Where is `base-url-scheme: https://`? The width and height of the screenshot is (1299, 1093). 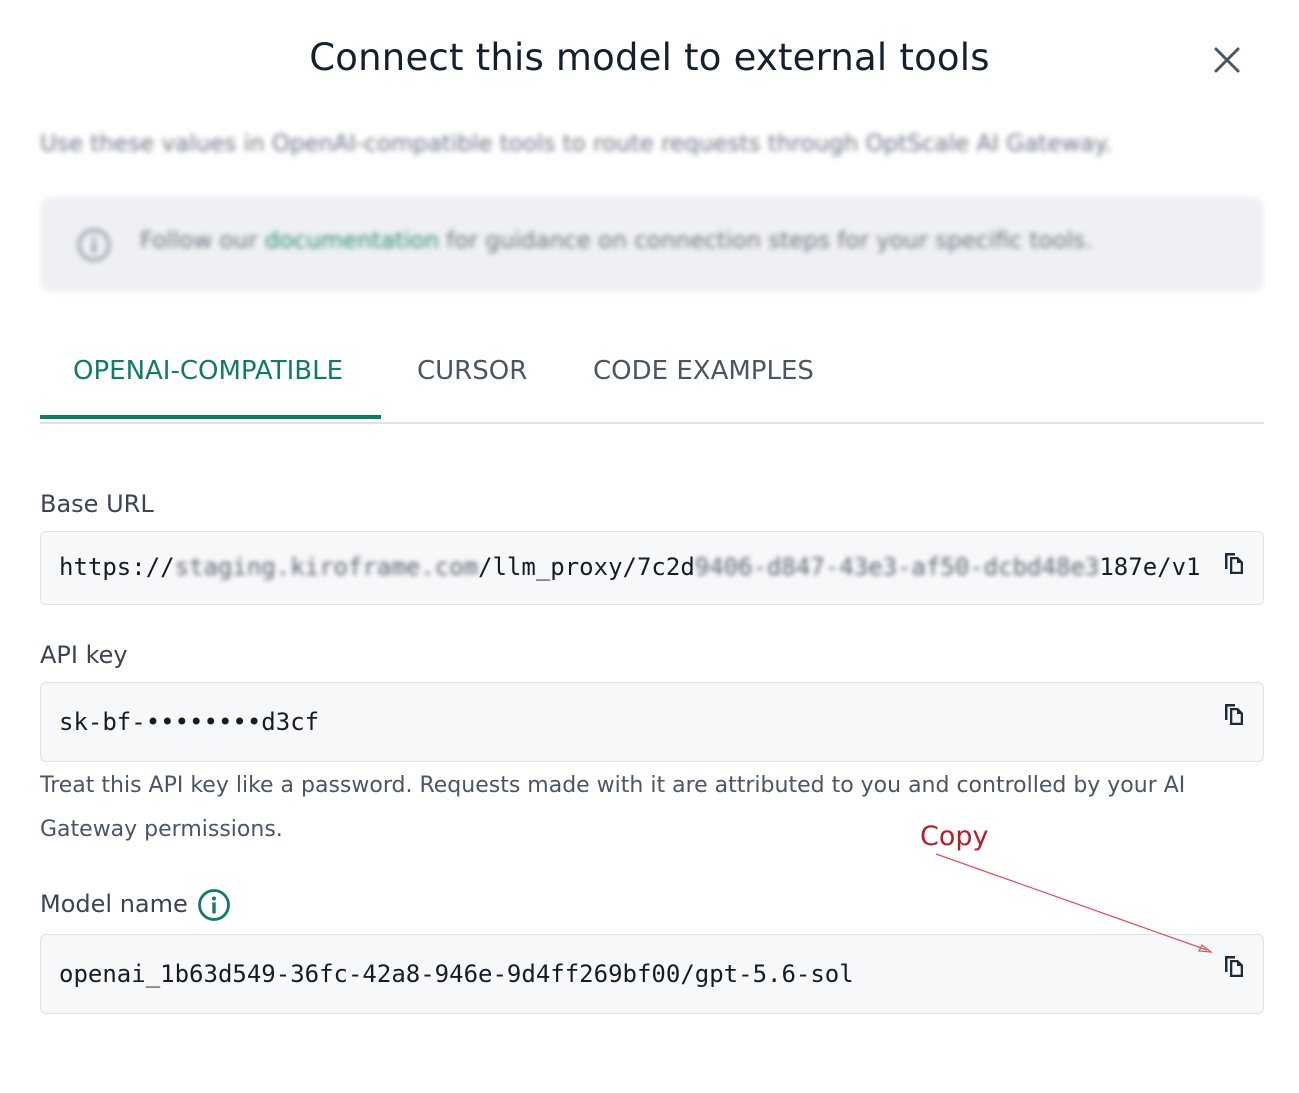
base-url-scheme: https:// is located at coordinates (117, 567).